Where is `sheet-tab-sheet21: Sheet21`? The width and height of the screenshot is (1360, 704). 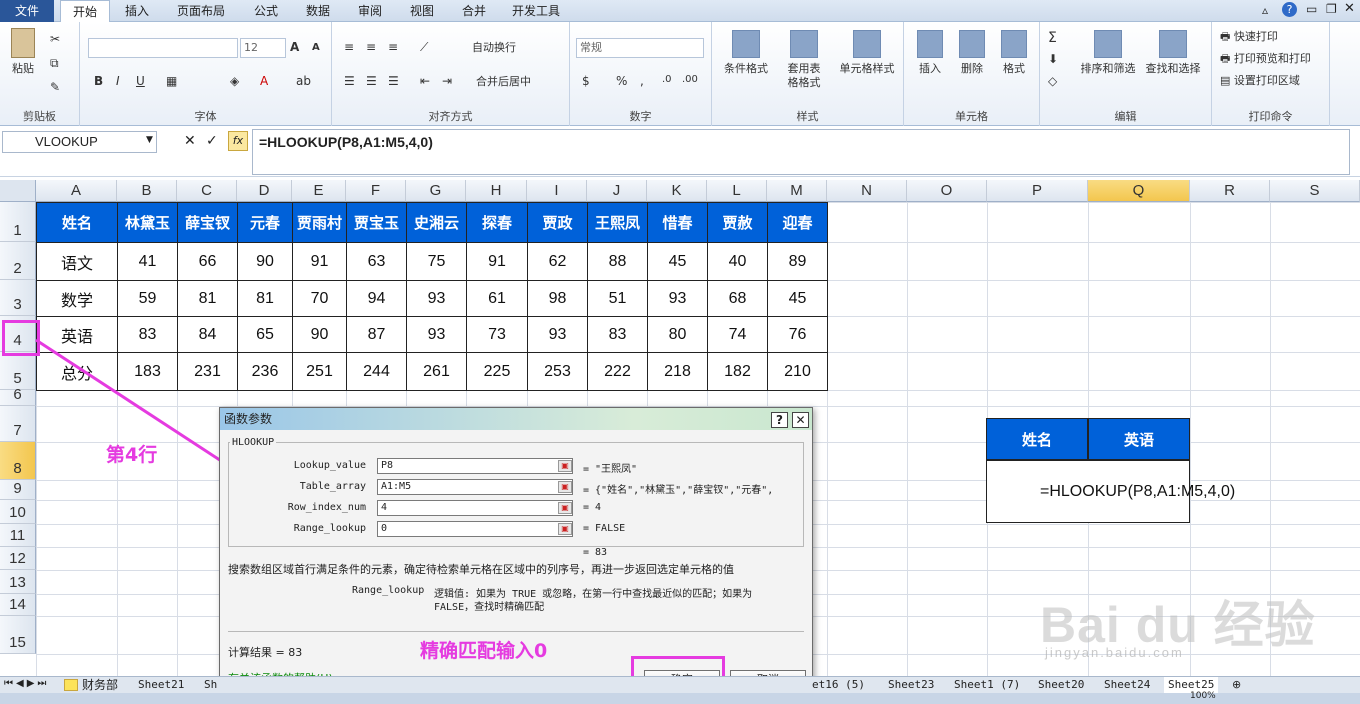 sheet-tab-sheet21: Sheet21 is located at coordinates (161, 685).